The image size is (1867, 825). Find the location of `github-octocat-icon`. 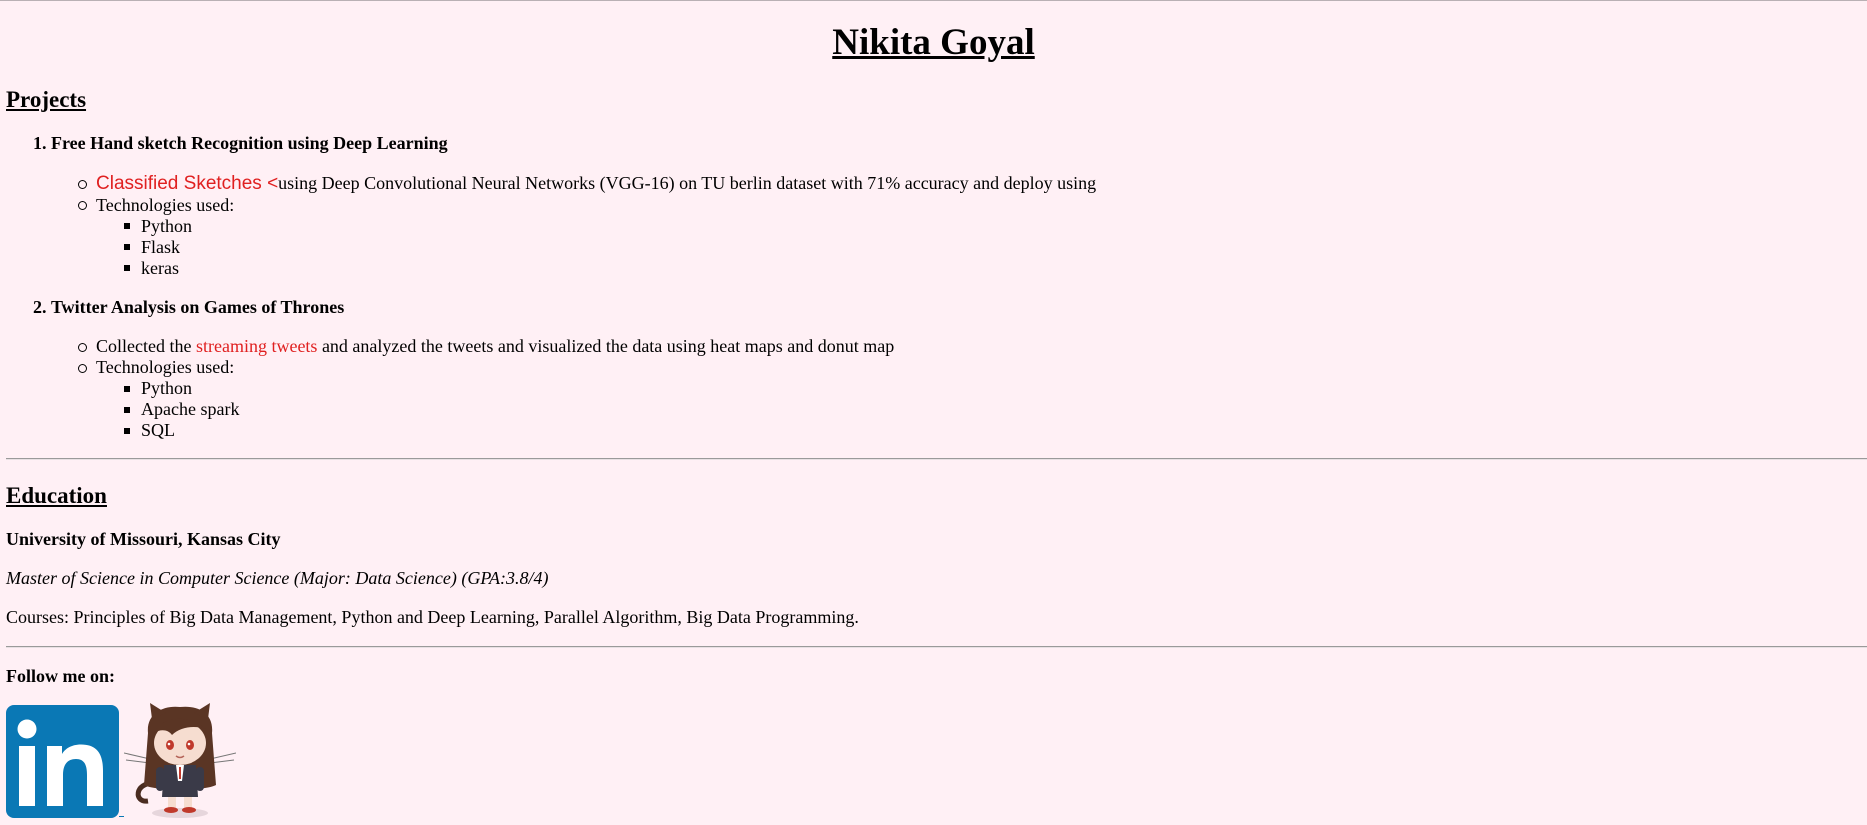

github-octocat-icon is located at coordinates (180, 761).